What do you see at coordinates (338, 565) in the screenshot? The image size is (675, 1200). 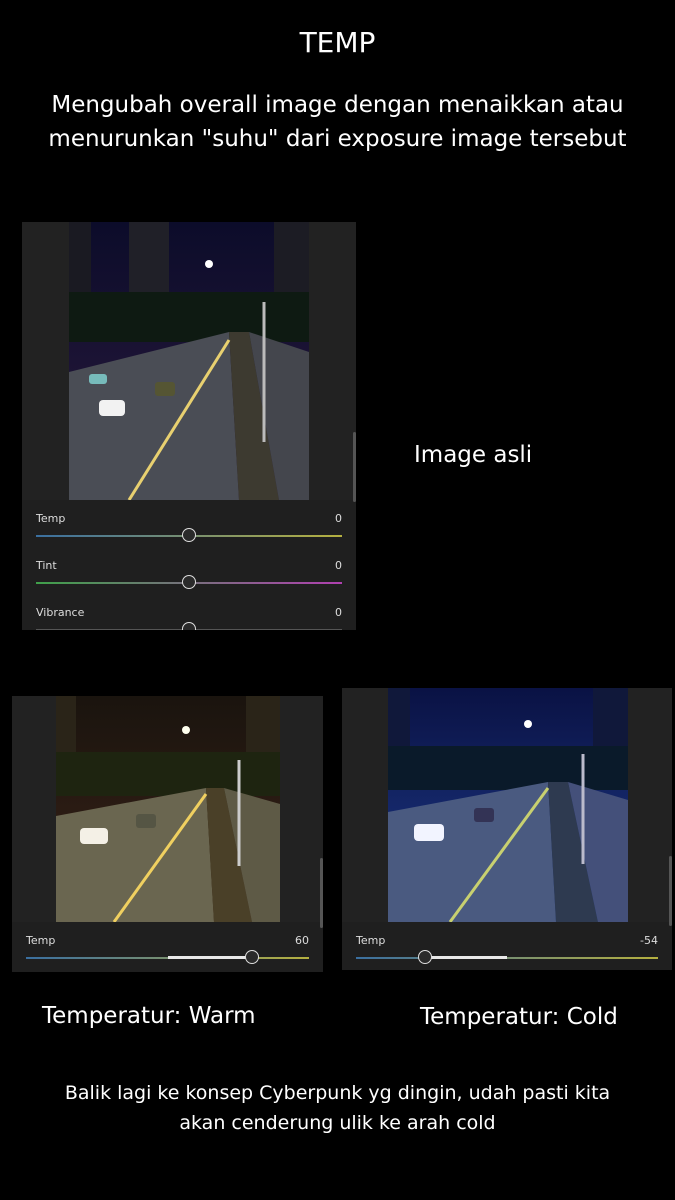 I see `tint-value: 0` at bounding box center [338, 565].